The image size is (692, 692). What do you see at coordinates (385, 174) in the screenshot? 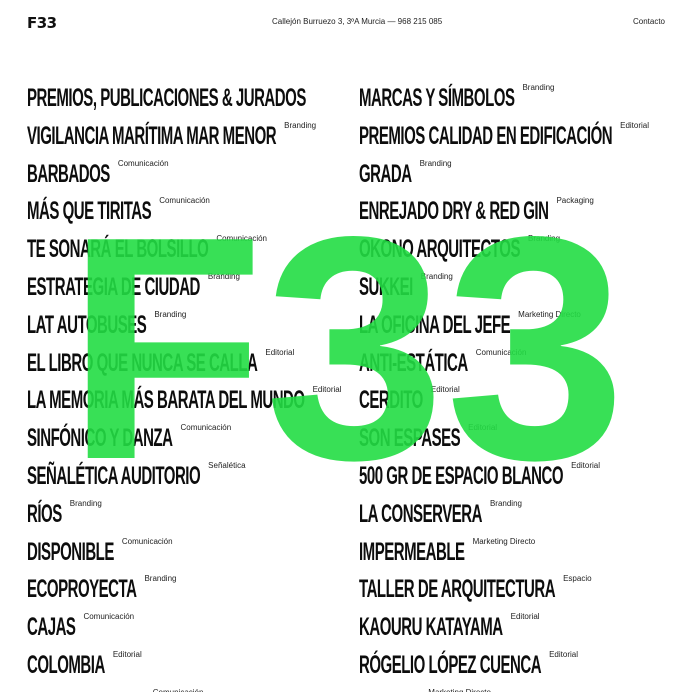
I see `project-title: Grada` at bounding box center [385, 174].